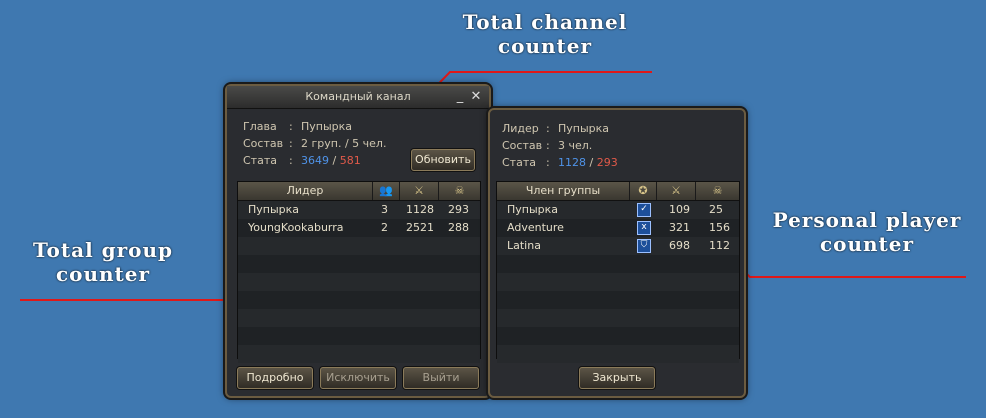  What do you see at coordinates (315, 160) in the screenshot?
I see `stats-kills: 3649` at bounding box center [315, 160].